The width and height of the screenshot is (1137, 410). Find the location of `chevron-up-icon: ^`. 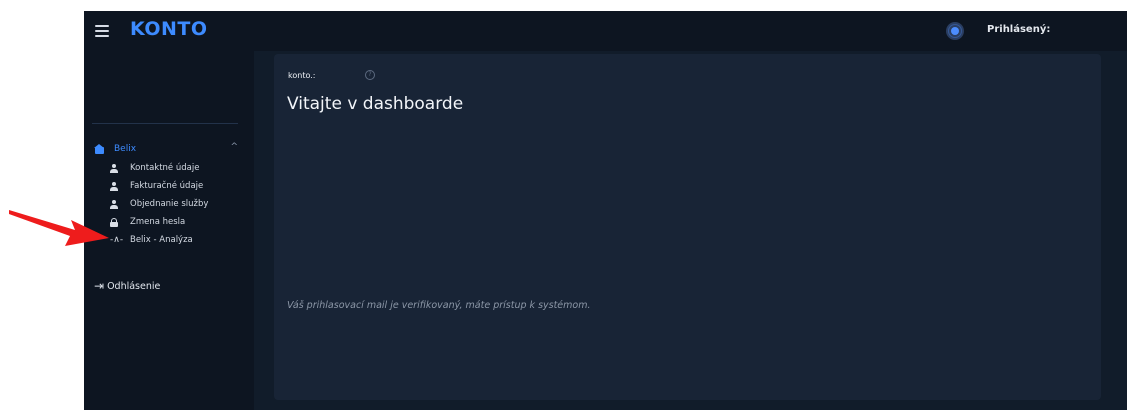

chevron-up-icon: ^ is located at coordinates (234, 147).